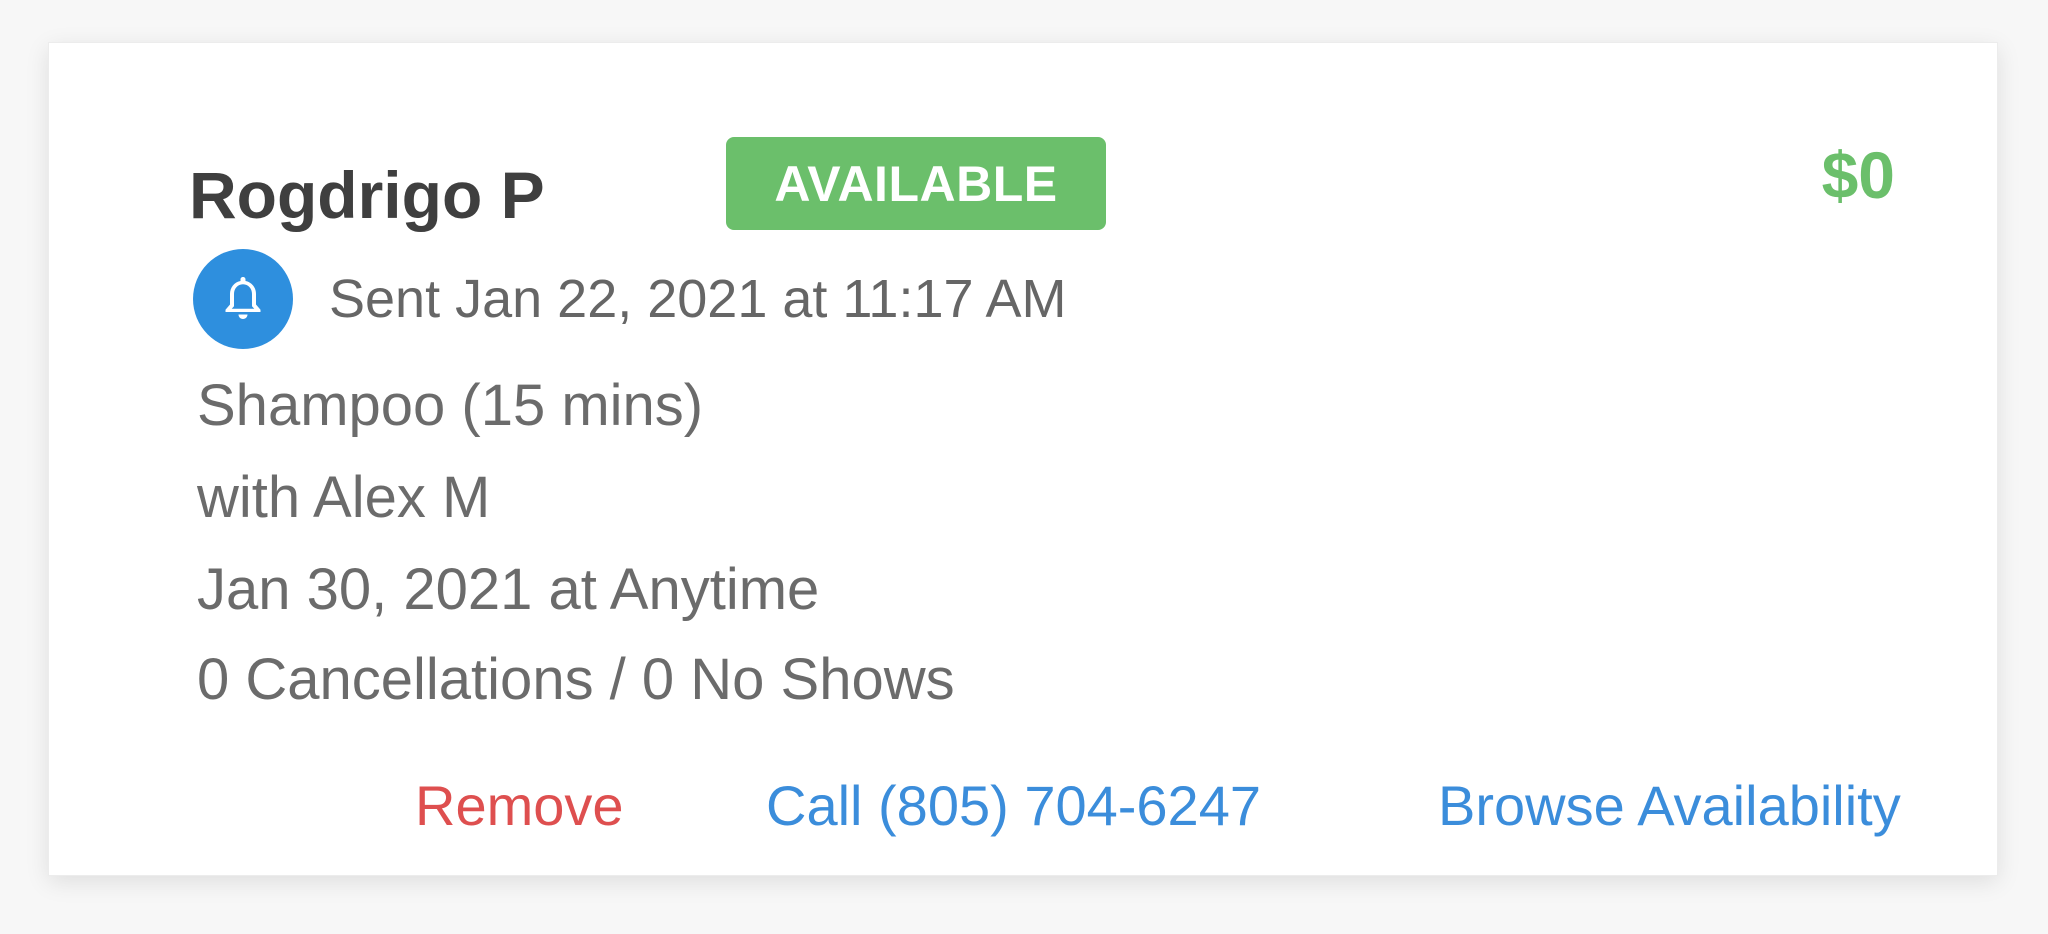 The width and height of the screenshot is (2048, 934). Describe the element at coordinates (243, 299) in the screenshot. I see `bell-icon` at that location.